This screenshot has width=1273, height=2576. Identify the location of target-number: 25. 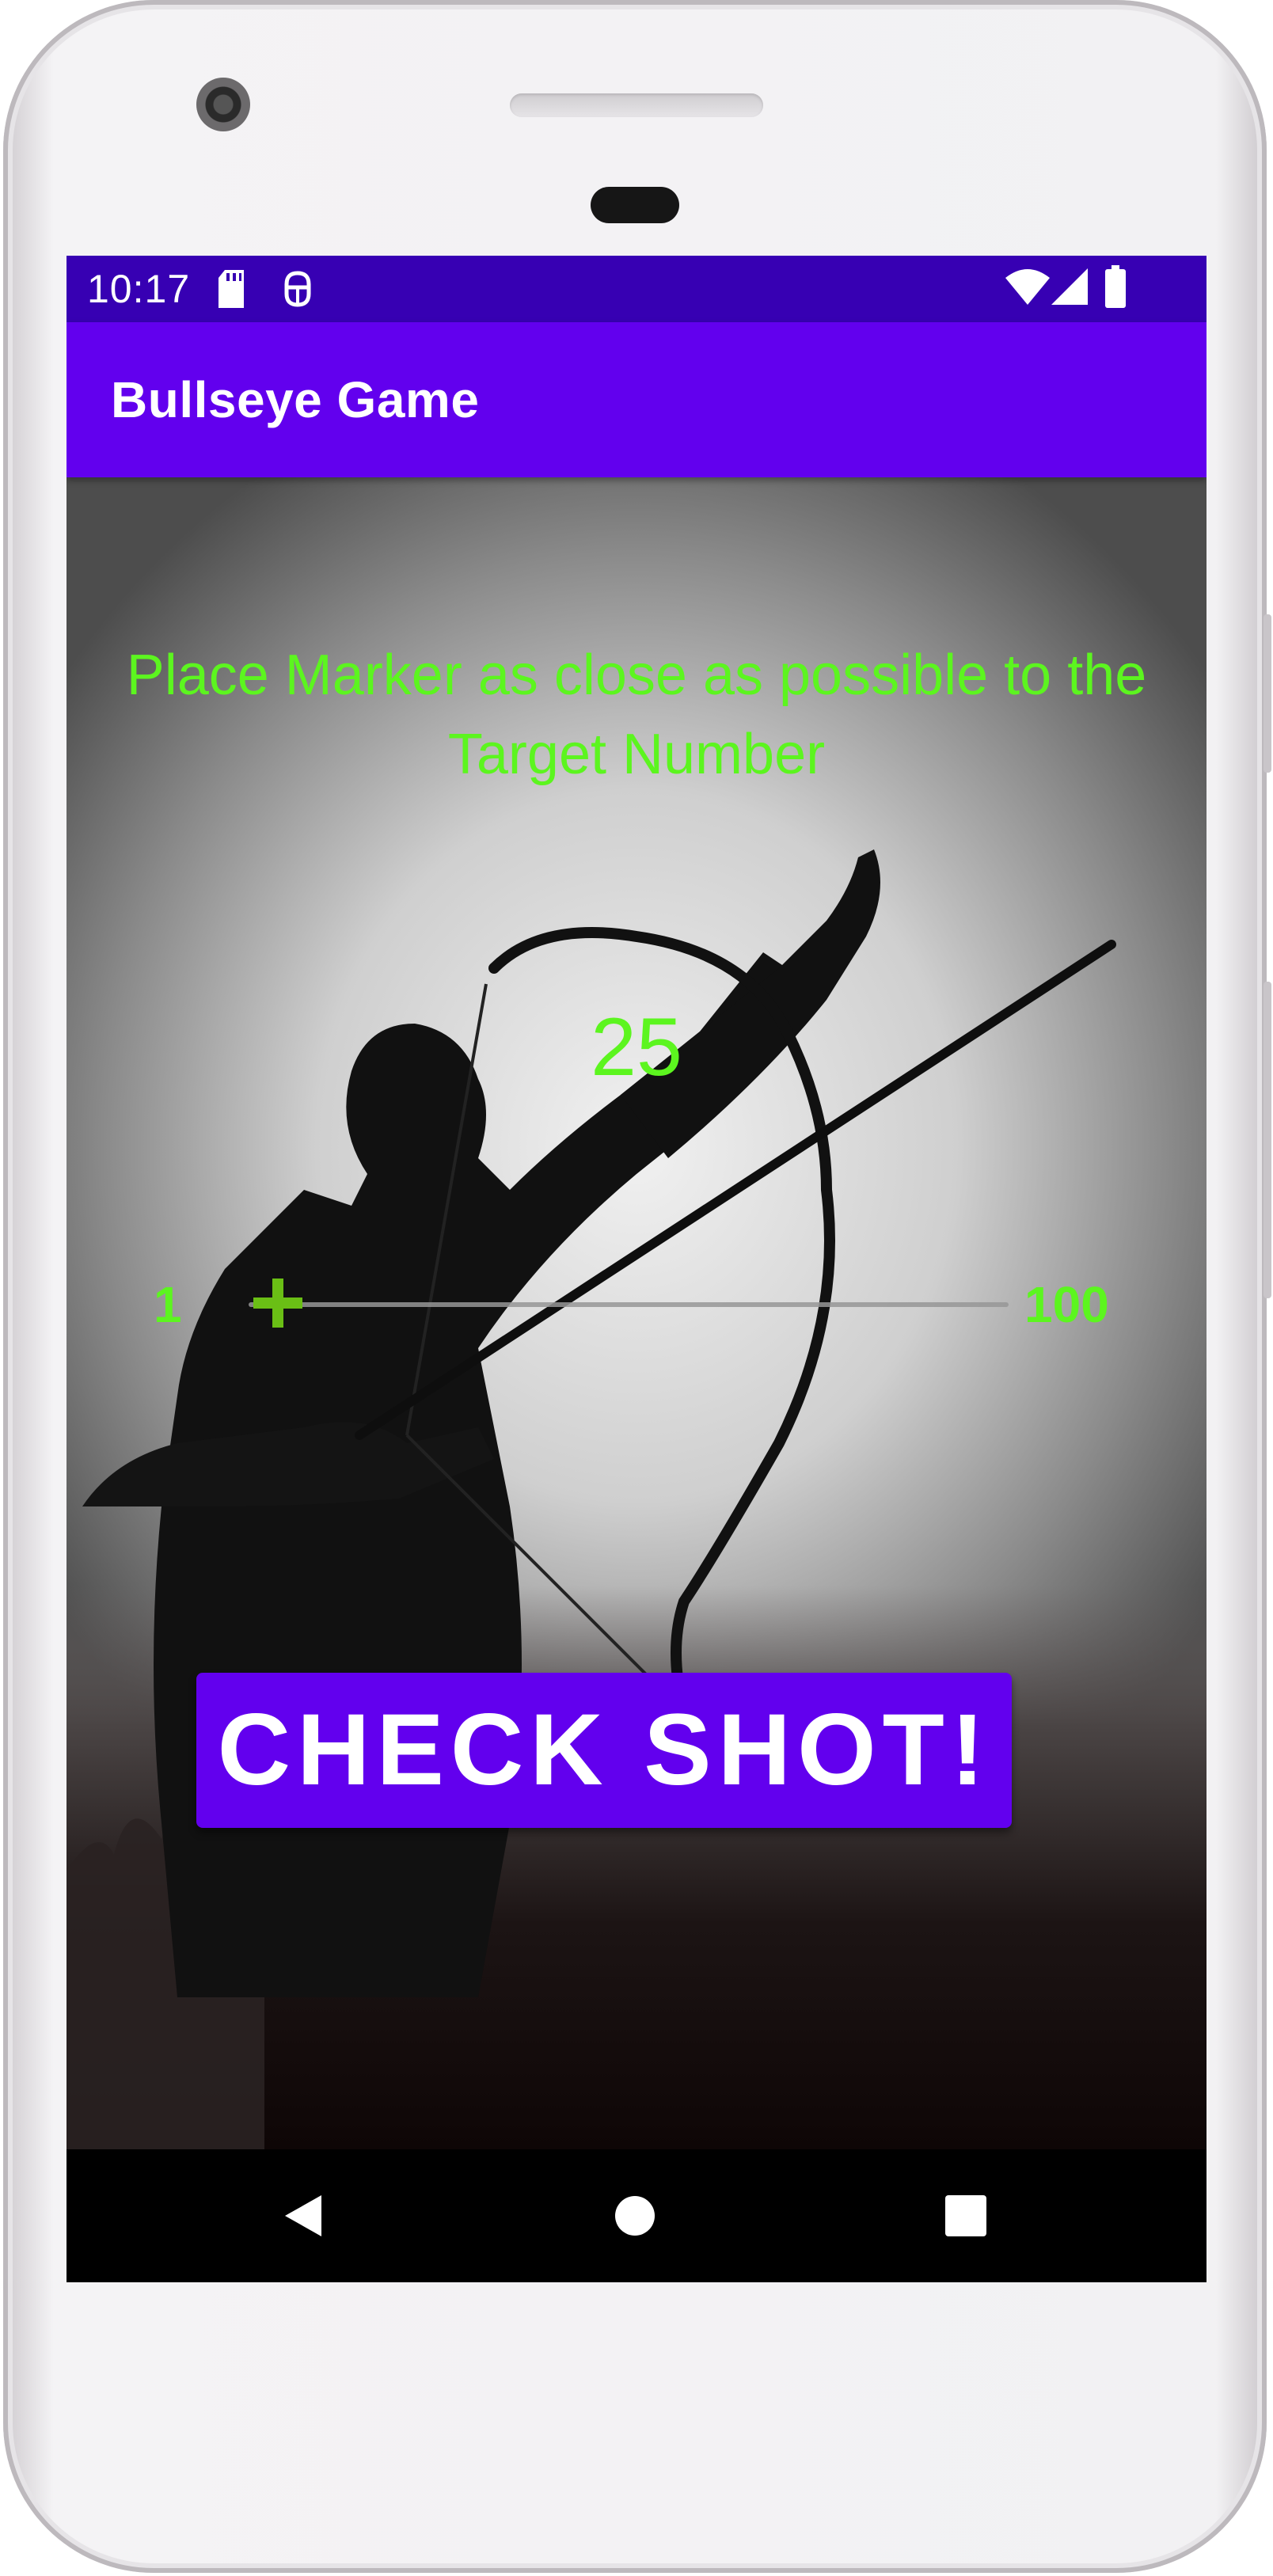
(636, 1047).